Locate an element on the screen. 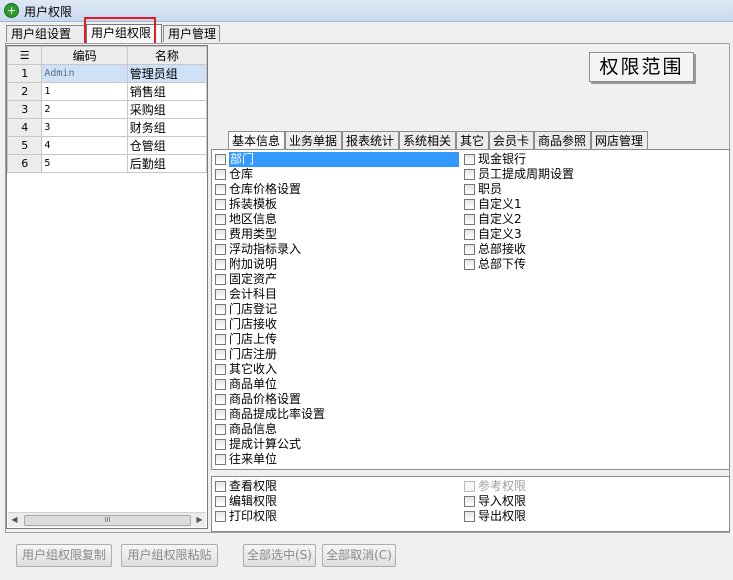  tab-group-permissions: 用户组权限 is located at coordinates (124, 33).